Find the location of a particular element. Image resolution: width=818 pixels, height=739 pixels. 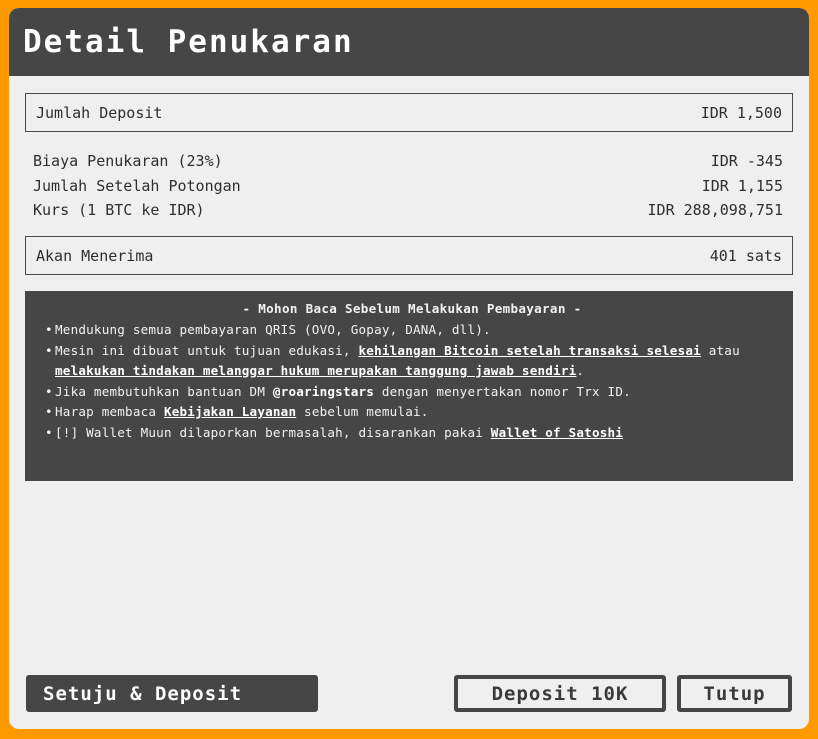

close-button: Tutup is located at coordinates (734, 693).